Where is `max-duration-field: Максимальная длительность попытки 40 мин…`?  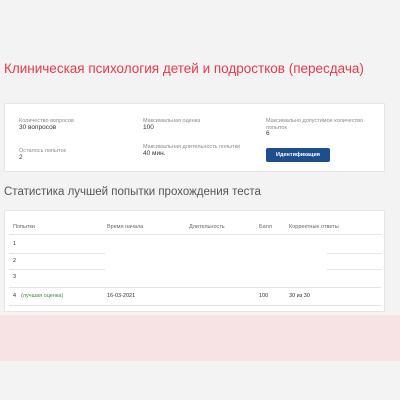
max-duration-field: Максимальная длительность попытки 40 мин… is located at coordinates (191, 150).